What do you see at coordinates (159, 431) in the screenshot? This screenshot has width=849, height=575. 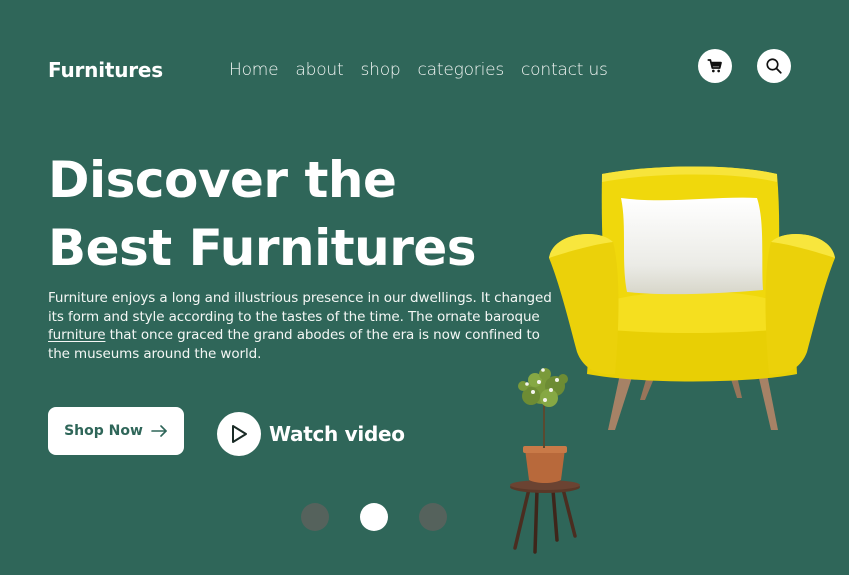 I see `arrow-right-icon` at bounding box center [159, 431].